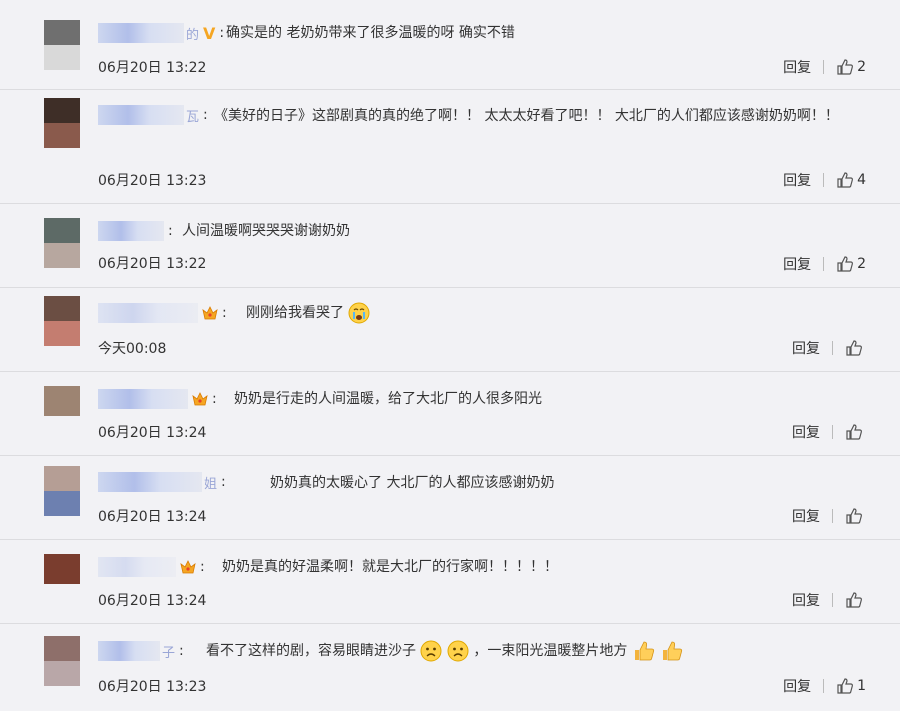 The height and width of the screenshot is (711, 900). I want to click on like-button: 1, so click(851, 686).